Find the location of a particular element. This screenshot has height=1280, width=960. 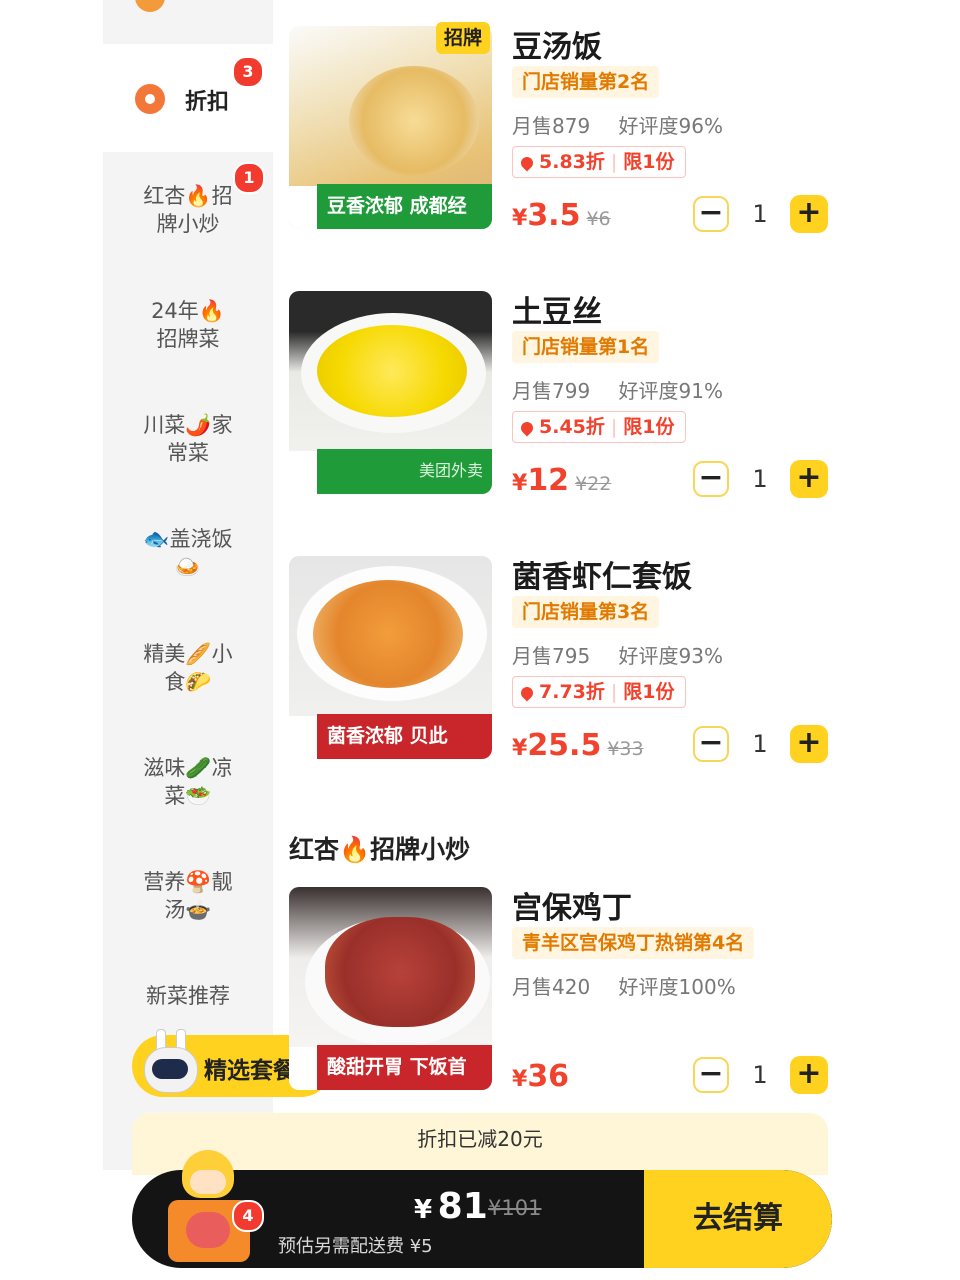

sales-rank-badge: 门店销量第1名 is located at coordinates (586, 347).